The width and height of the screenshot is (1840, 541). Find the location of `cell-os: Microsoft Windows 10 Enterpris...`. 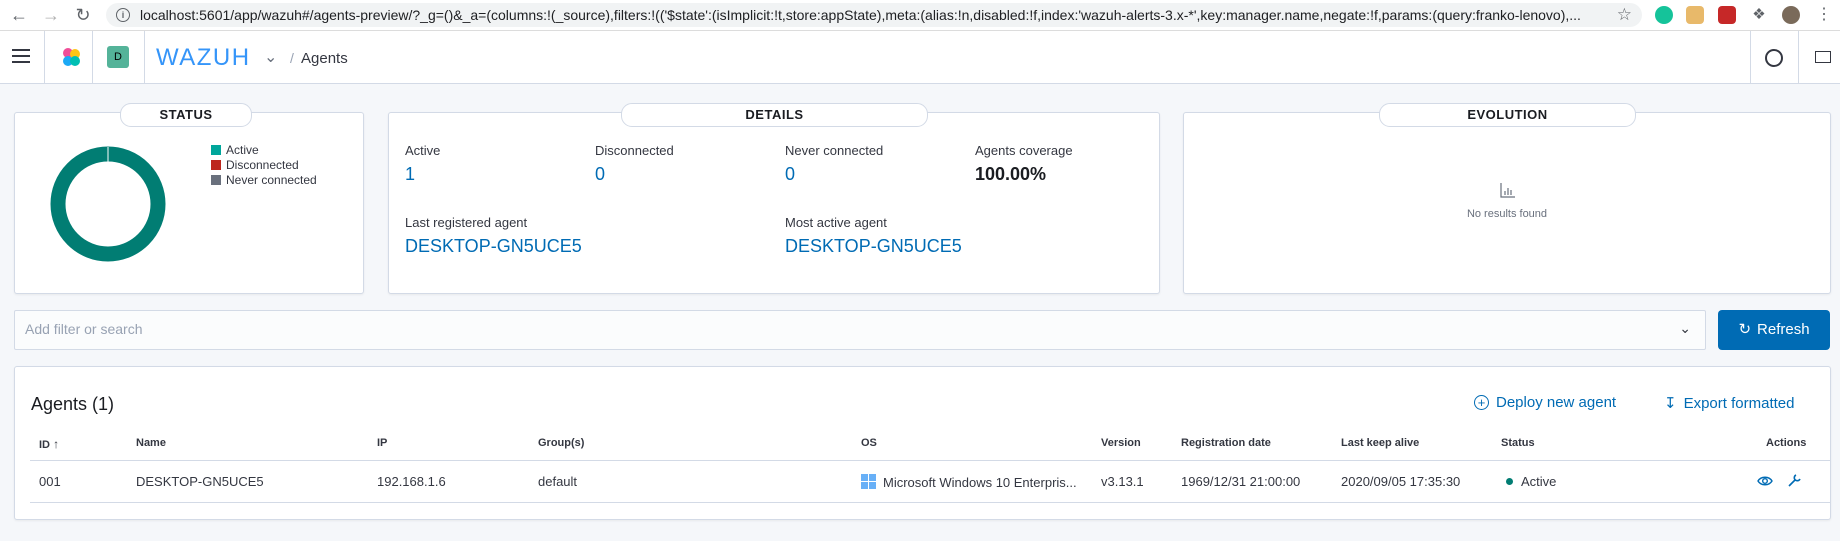

cell-os: Microsoft Windows 10 Enterpris... is located at coordinates (969, 482).